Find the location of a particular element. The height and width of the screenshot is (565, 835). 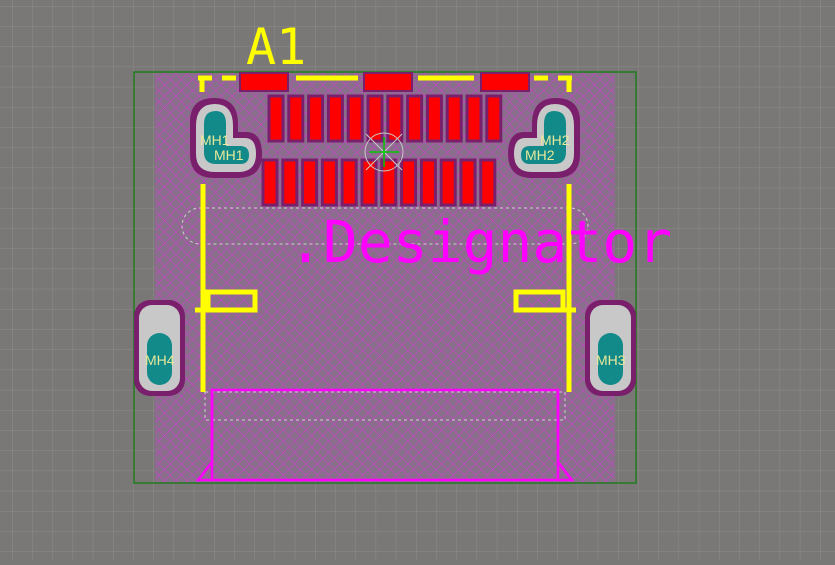

designator-label: A1 is located at coordinates (276, 47).